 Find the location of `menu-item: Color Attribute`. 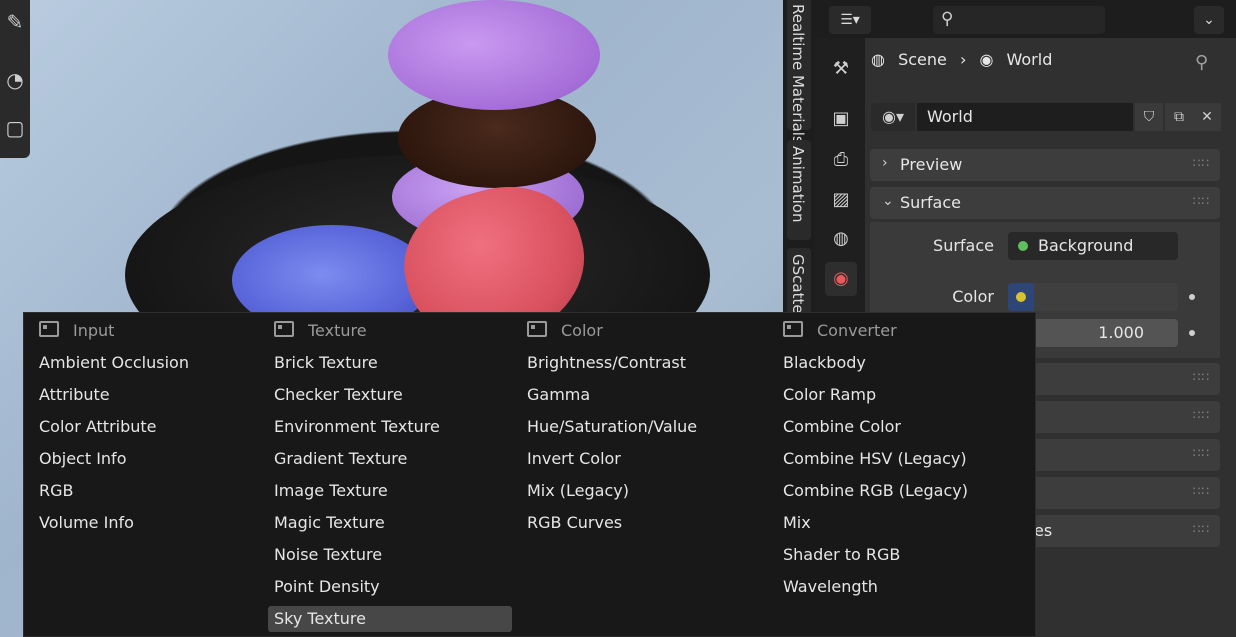

menu-item: Color Attribute is located at coordinates (155, 427).